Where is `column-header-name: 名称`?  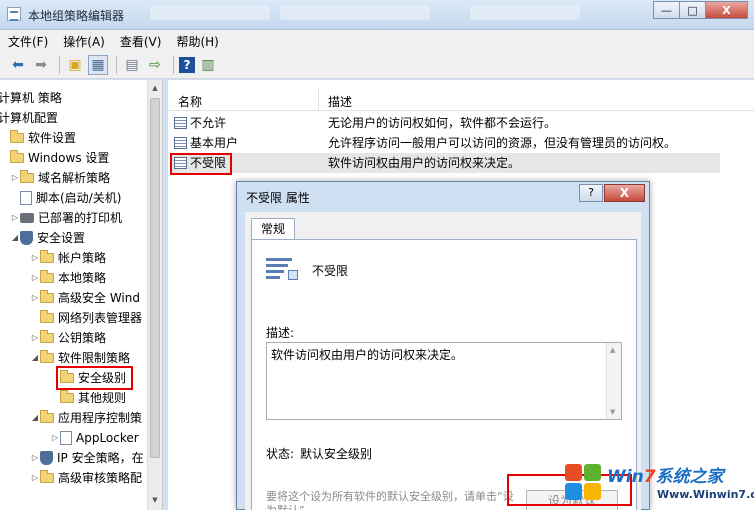
column-header-name: 名称 is located at coordinates (190, 101).